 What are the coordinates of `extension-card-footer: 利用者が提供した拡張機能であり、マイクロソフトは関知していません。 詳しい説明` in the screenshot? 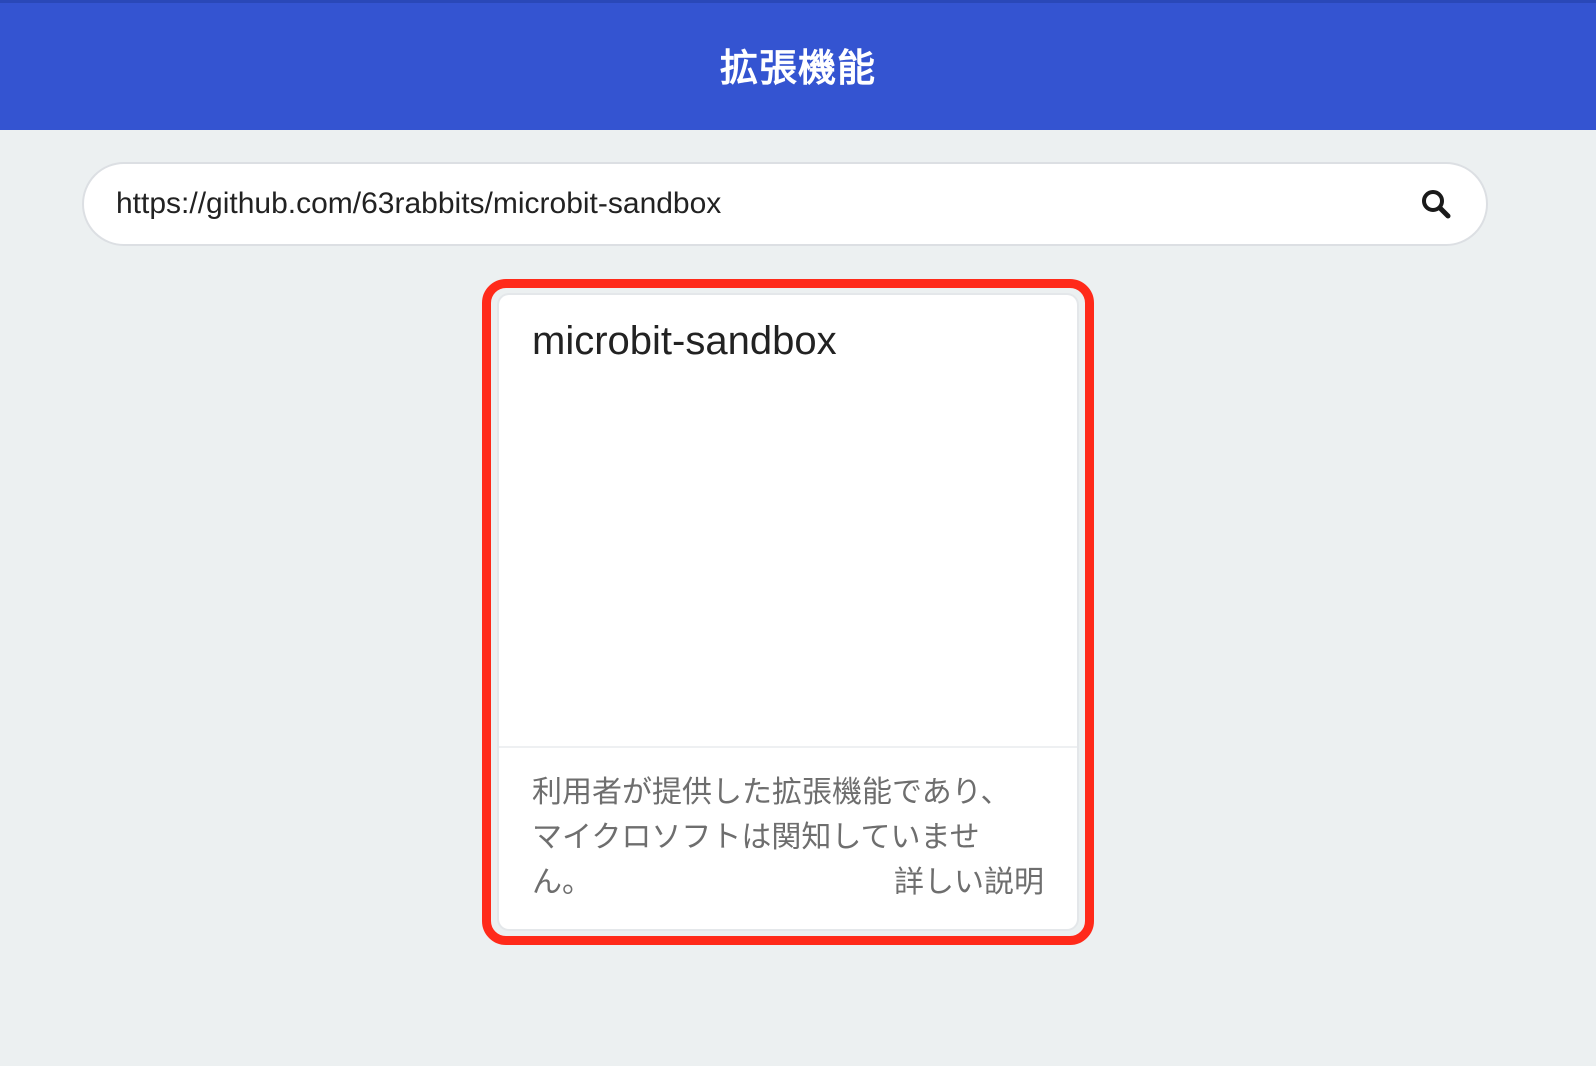 It's located at (788, 837).